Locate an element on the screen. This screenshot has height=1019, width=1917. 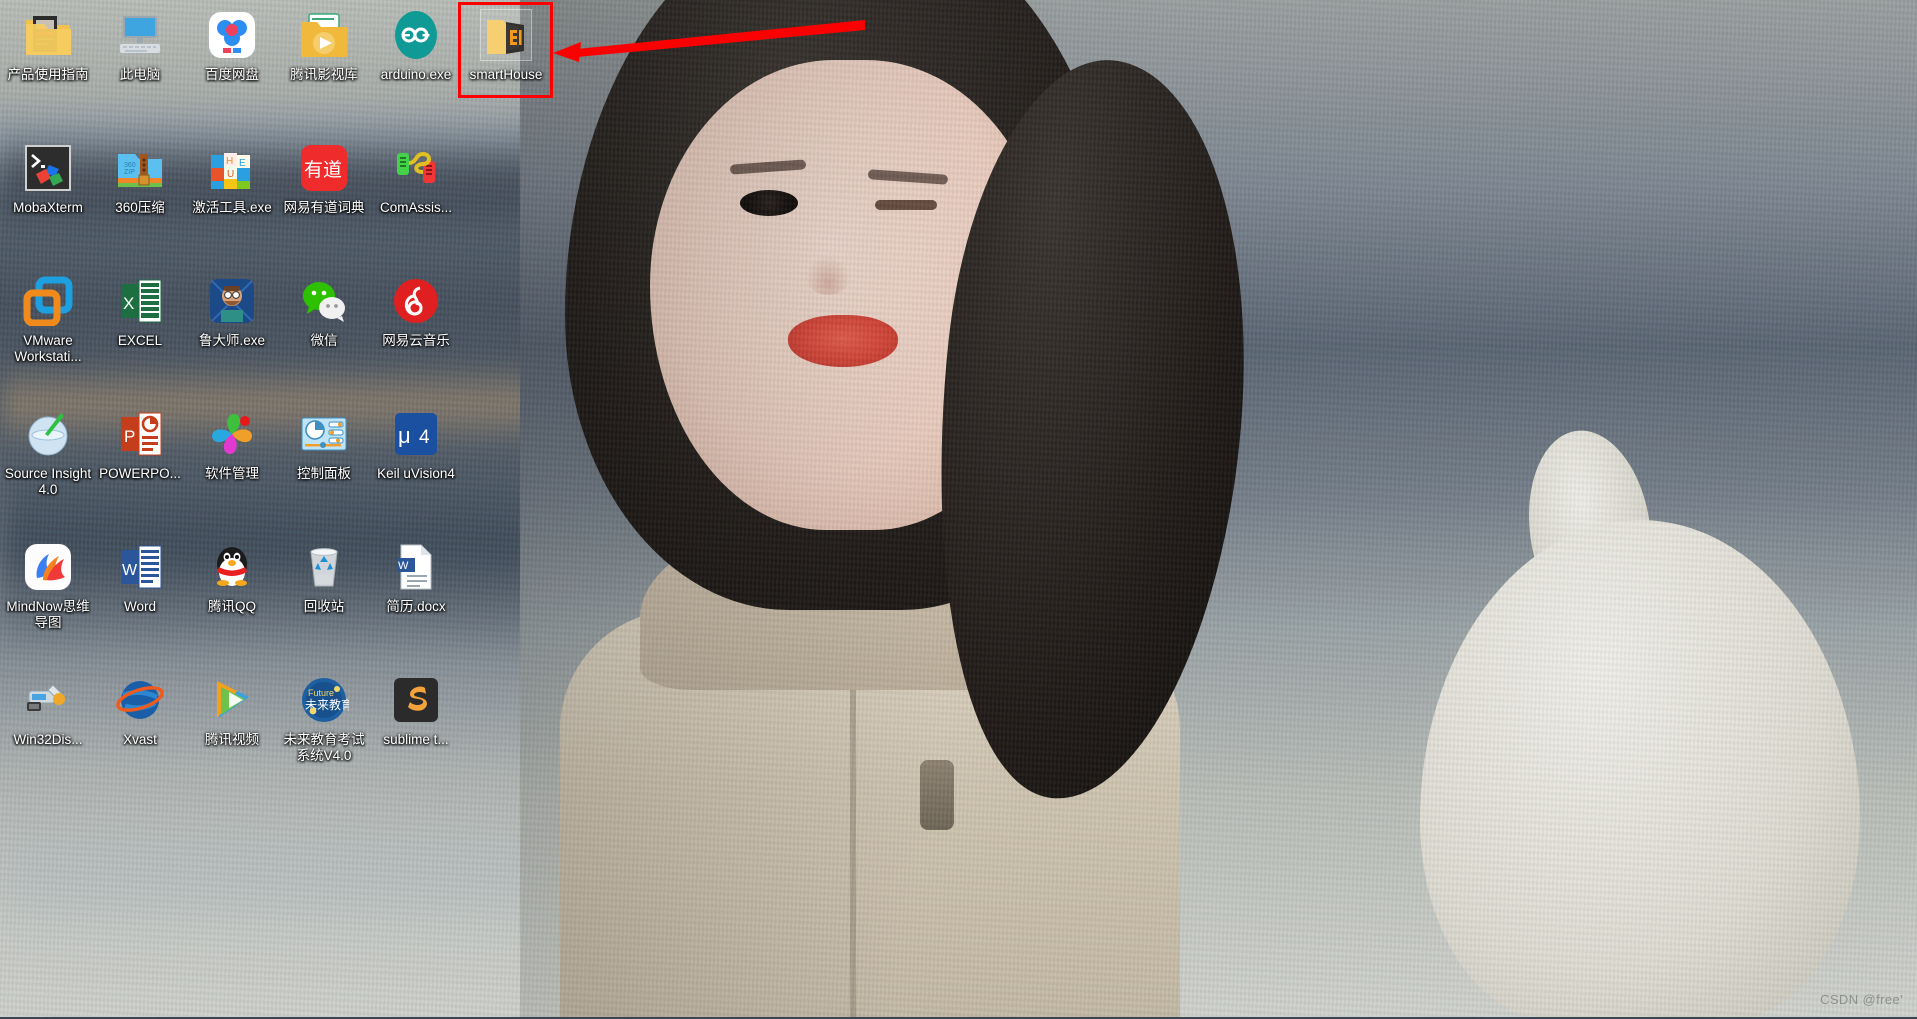
desktop-icon-label: arduino.exe is located at coordinates (416, 74).